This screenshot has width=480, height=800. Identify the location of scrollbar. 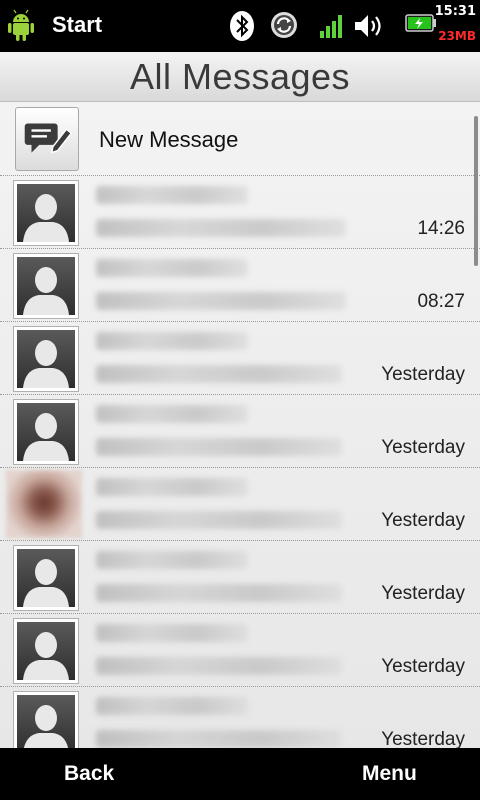
(476, 191).